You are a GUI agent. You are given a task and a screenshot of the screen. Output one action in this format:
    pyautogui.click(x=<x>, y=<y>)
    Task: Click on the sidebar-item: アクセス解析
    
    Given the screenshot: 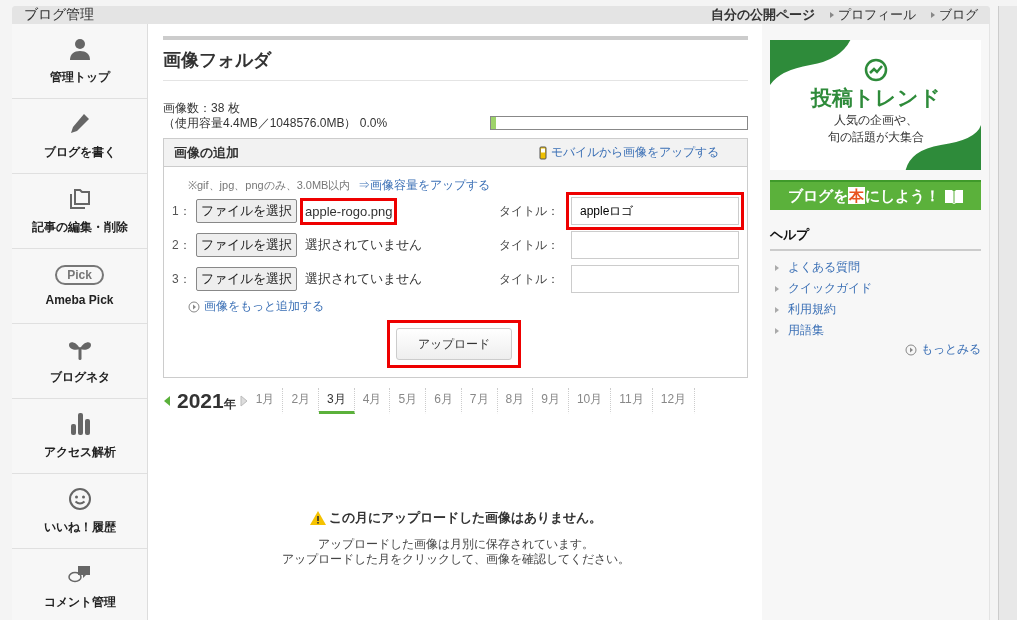 What is the action you would take?
    pyautogui.click(x=79, y=436)
    